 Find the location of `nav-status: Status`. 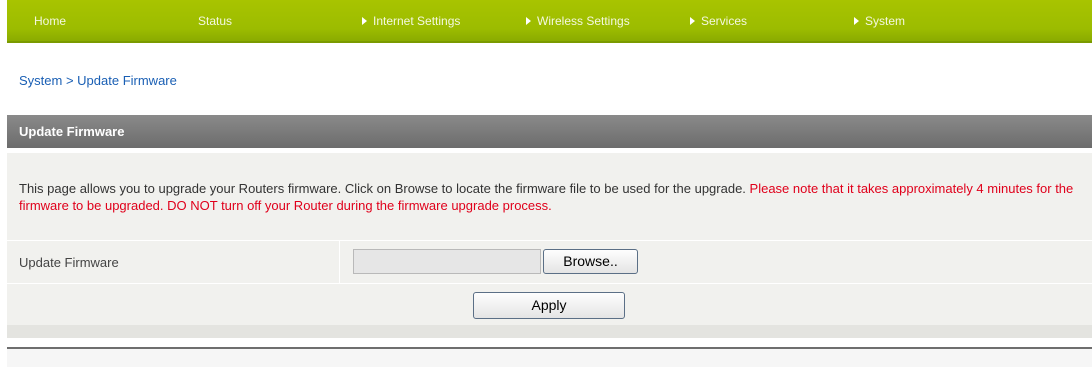

nav-status: Status is located at coordinates (215, 21).